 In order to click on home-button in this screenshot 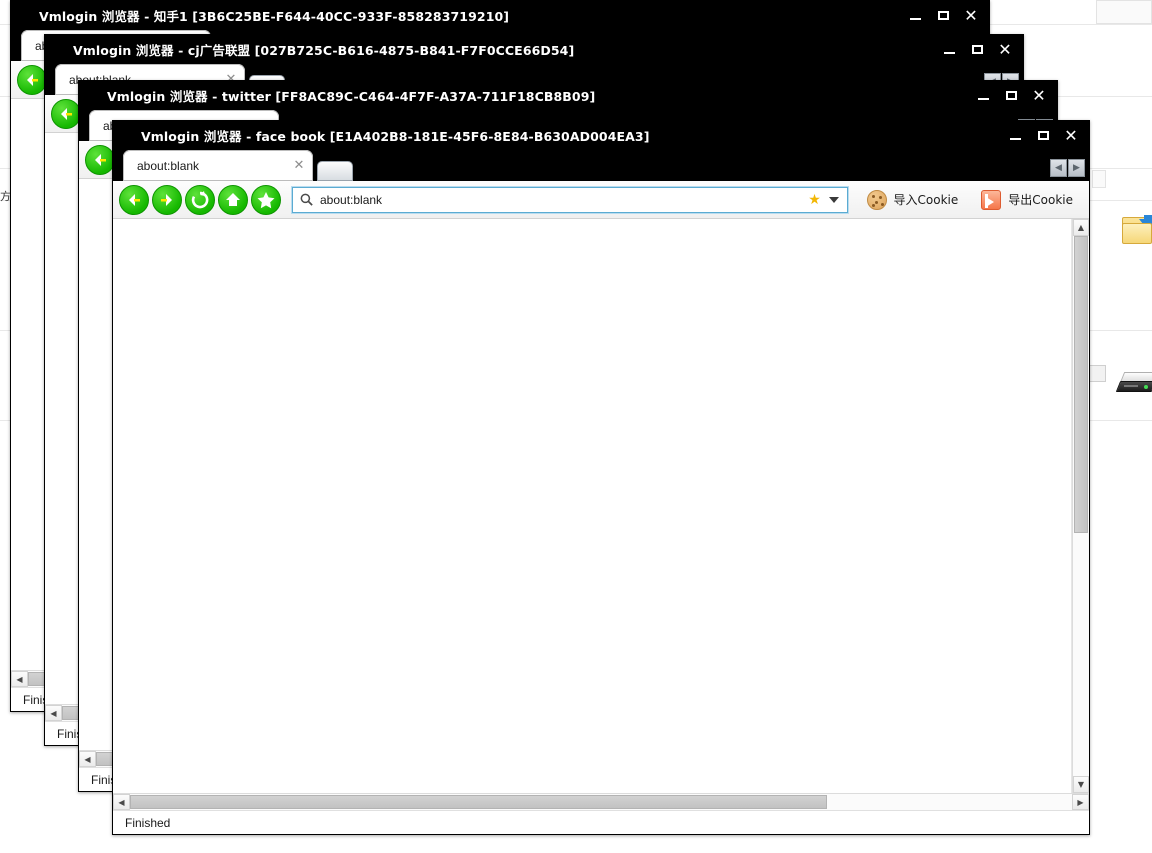, I will do `click(233, 199)`.